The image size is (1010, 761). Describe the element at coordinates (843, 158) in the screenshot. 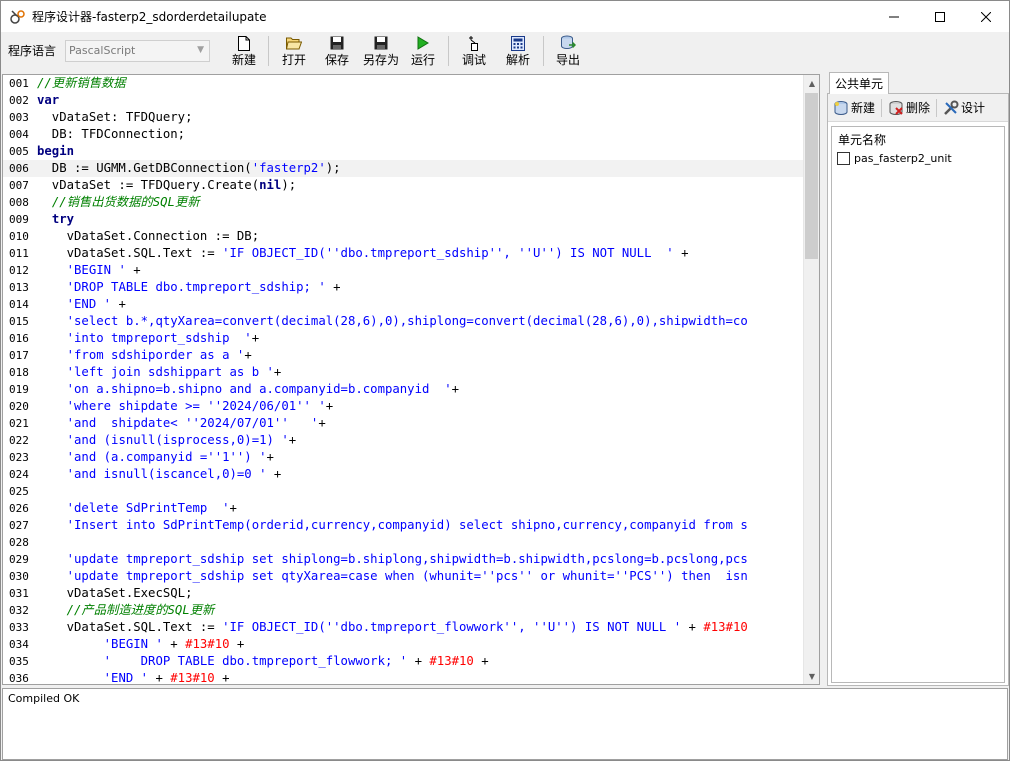

I see `unit-checkbox` at that location.